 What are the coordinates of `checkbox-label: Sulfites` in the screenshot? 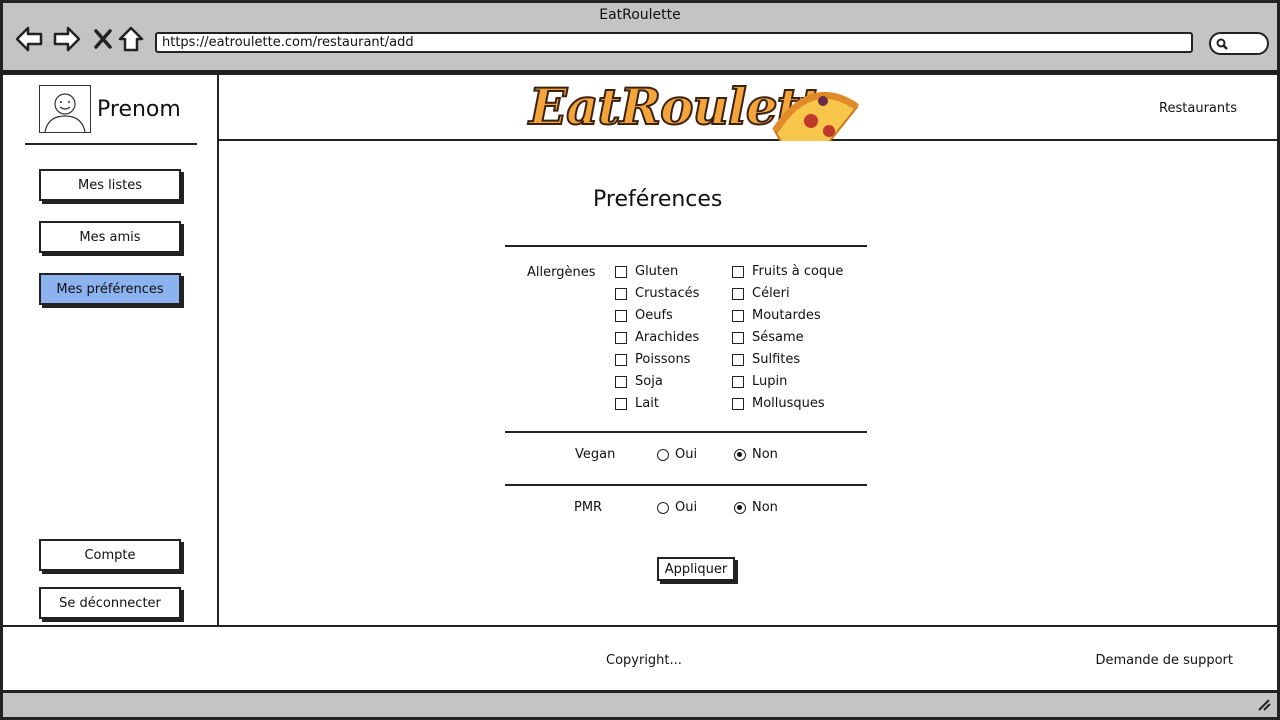 It's located at (776, 359).